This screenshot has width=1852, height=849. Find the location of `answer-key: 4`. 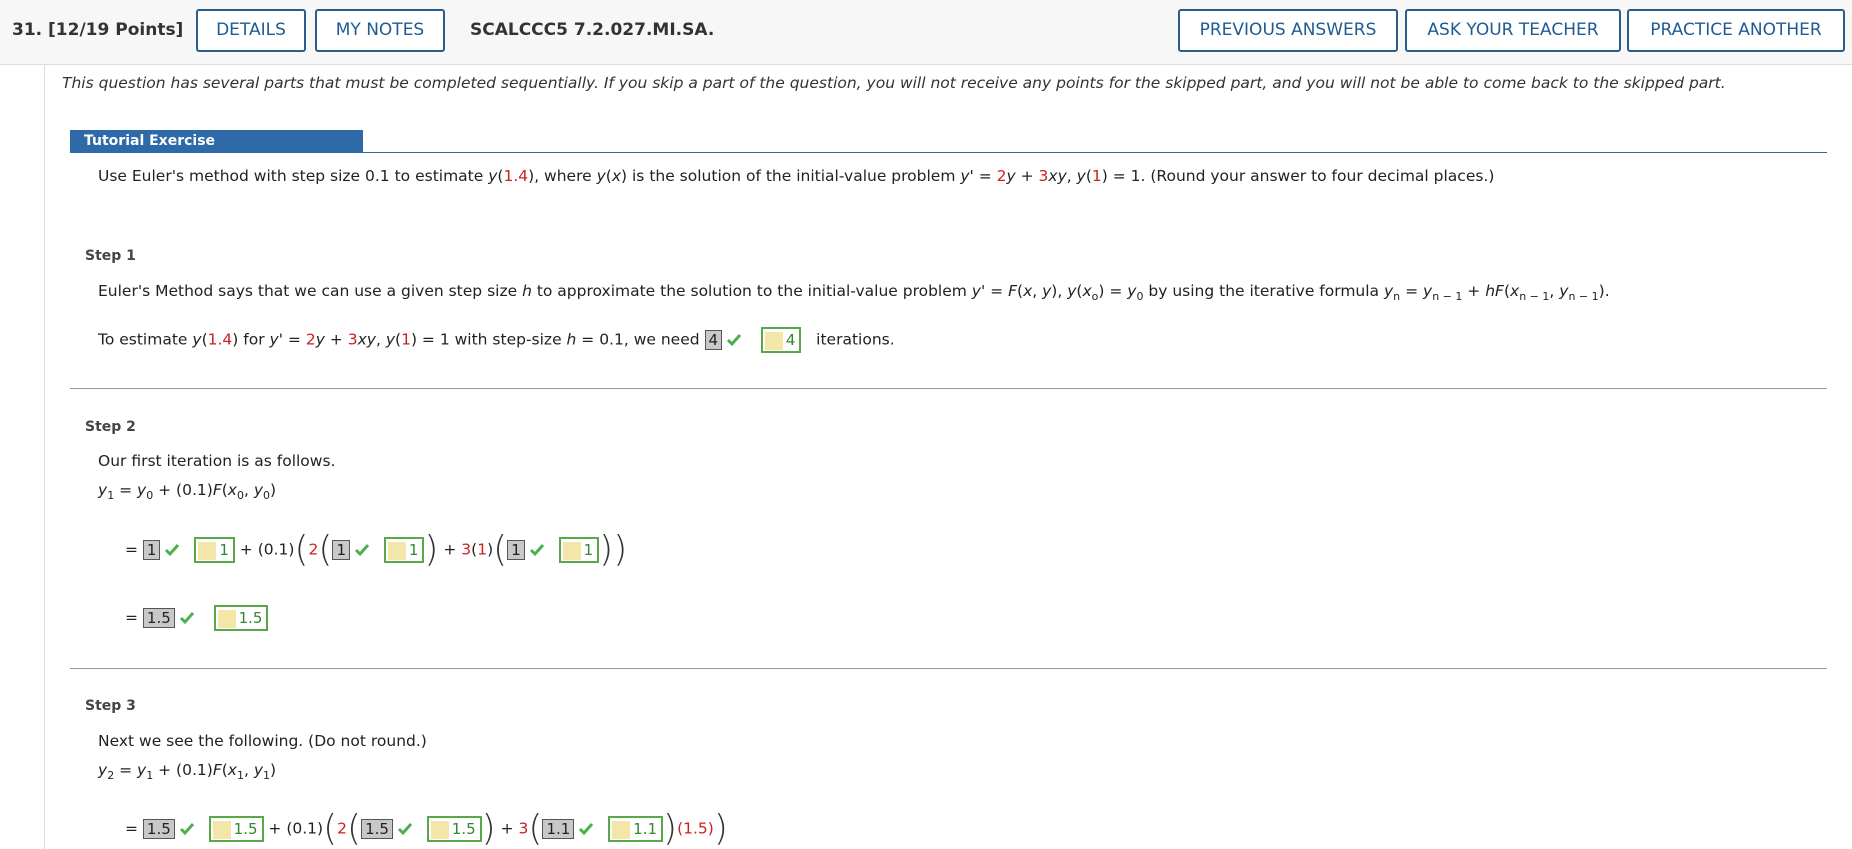

answer-key: 4 is located at coordinates (781, 340).